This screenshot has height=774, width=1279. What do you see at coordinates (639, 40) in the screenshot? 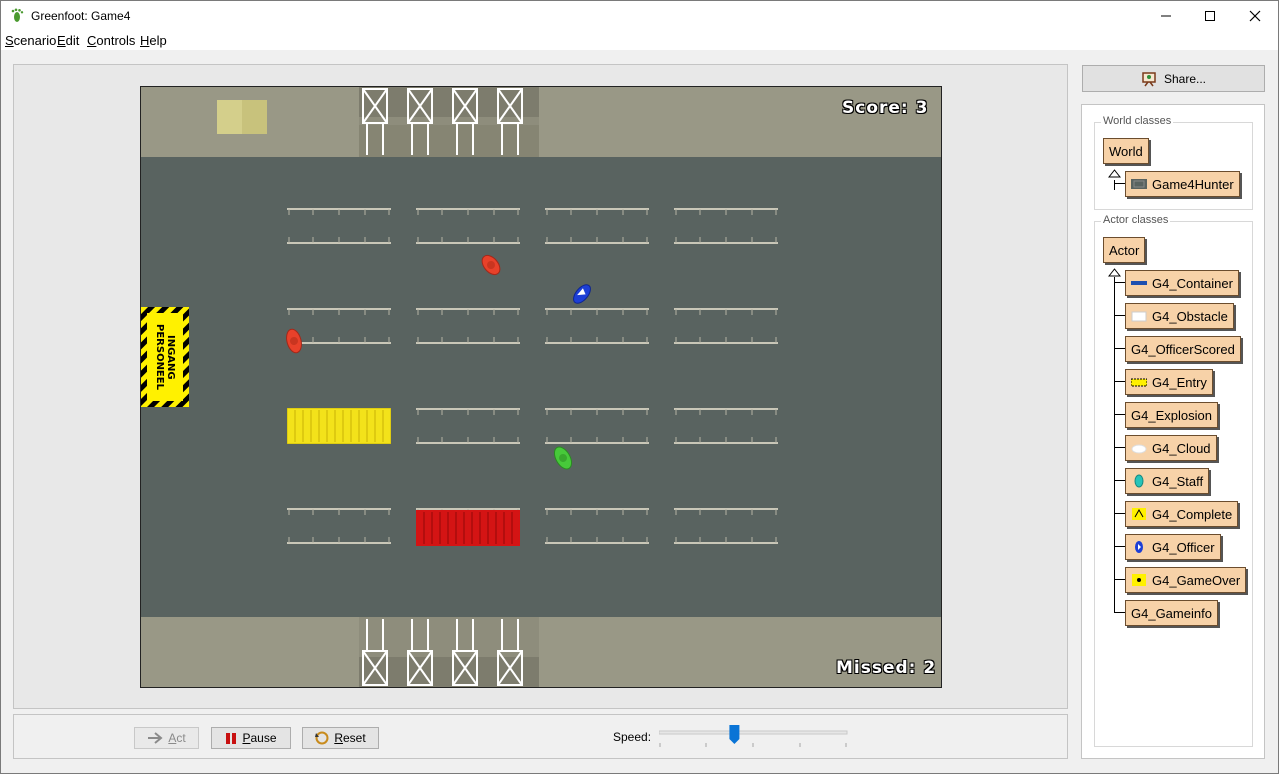
I see `menu-bar: Scenario Edit Controls Help` at bounding box center [639, 40].